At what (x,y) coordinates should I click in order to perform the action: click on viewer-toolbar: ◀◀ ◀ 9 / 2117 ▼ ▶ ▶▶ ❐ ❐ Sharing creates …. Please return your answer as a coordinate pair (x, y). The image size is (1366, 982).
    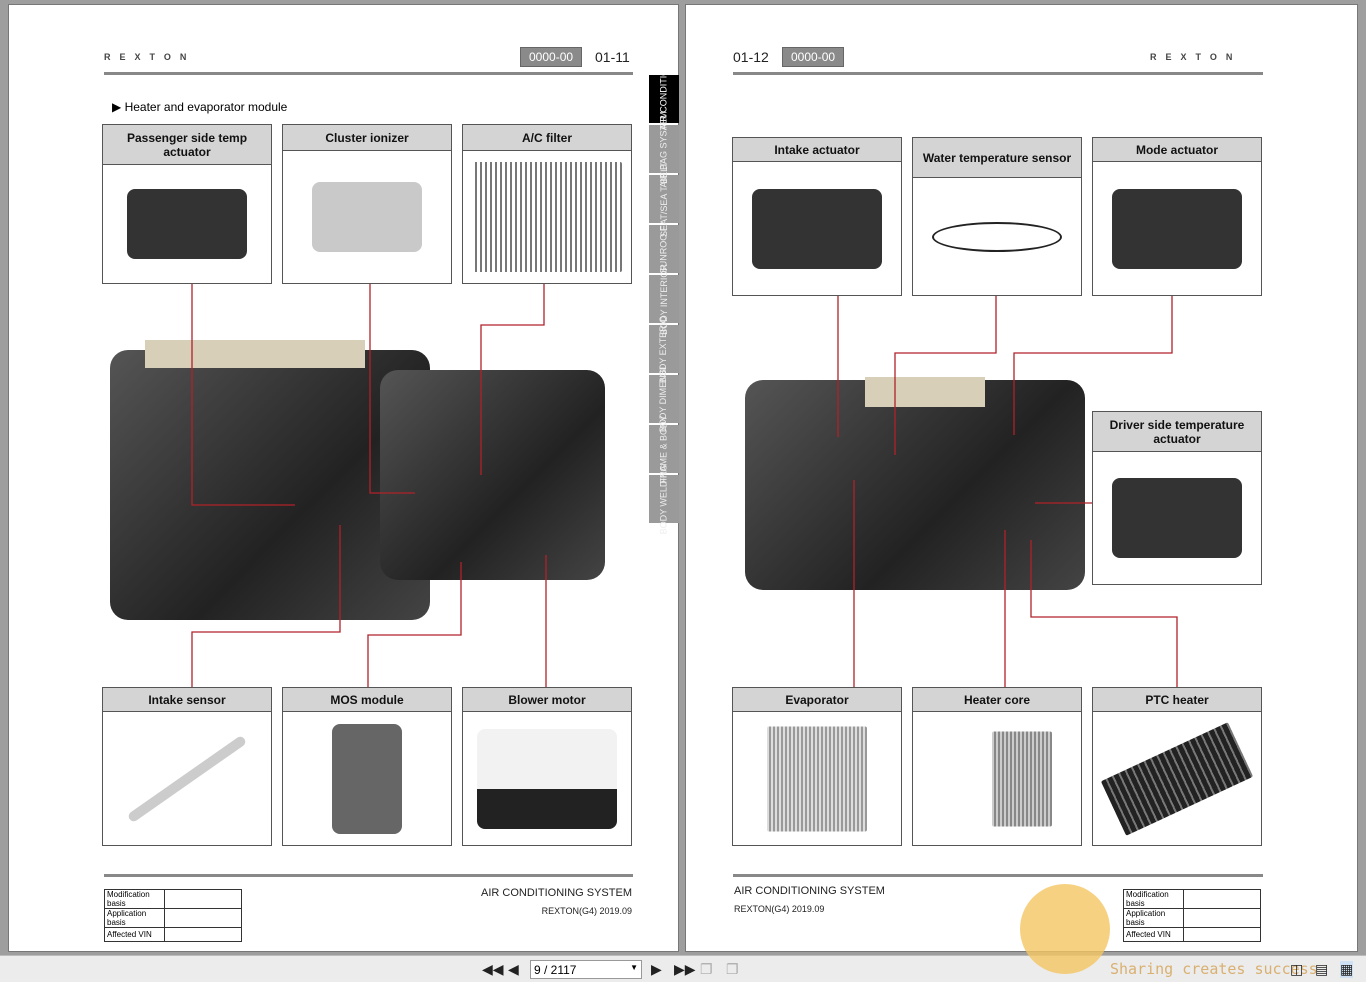
    Looking at the image, I should click on (683, 968).